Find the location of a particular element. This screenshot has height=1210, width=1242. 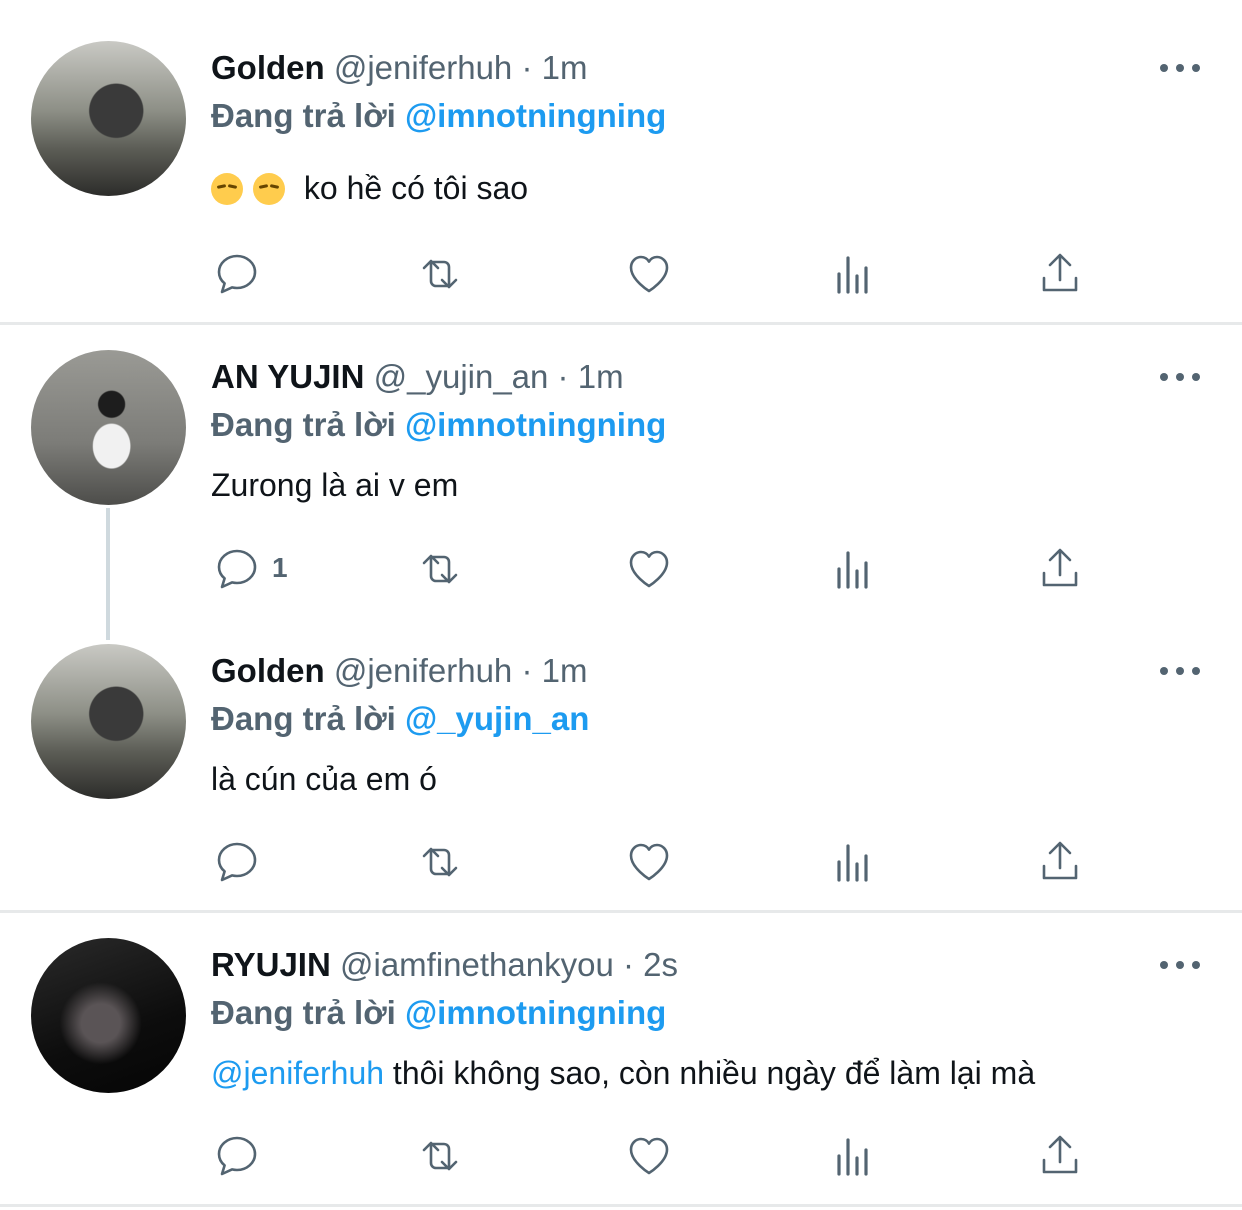

handle: @_yujin_an is located at coordinates (461, 376).